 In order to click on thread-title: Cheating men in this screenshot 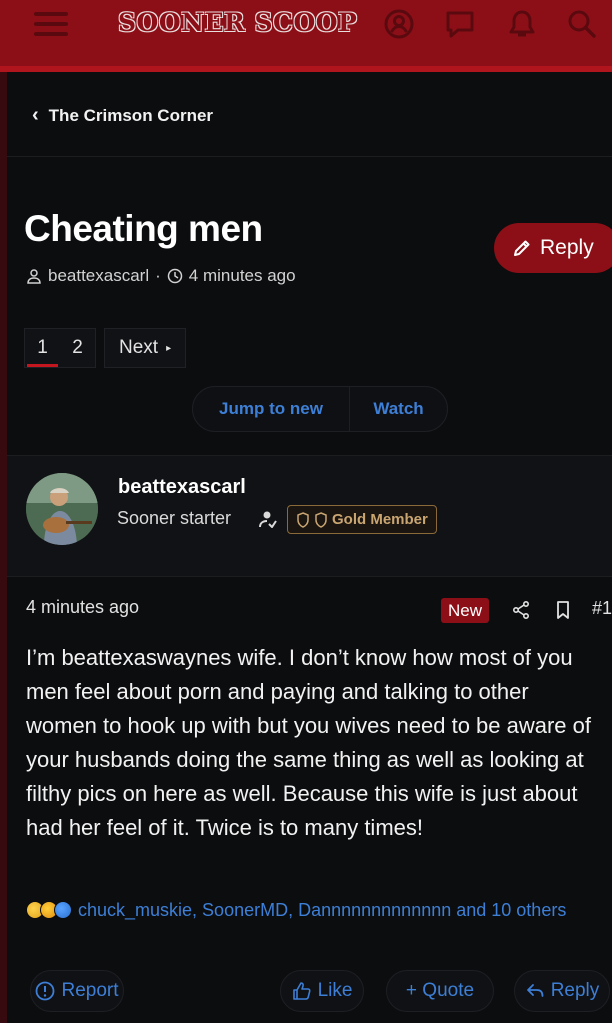, I will do `click(143, 228)`.